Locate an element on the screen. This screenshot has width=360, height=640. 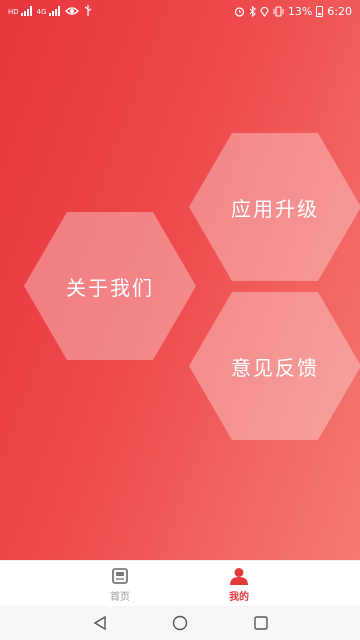
network-label: 4G is located at coordinates (41, 11).